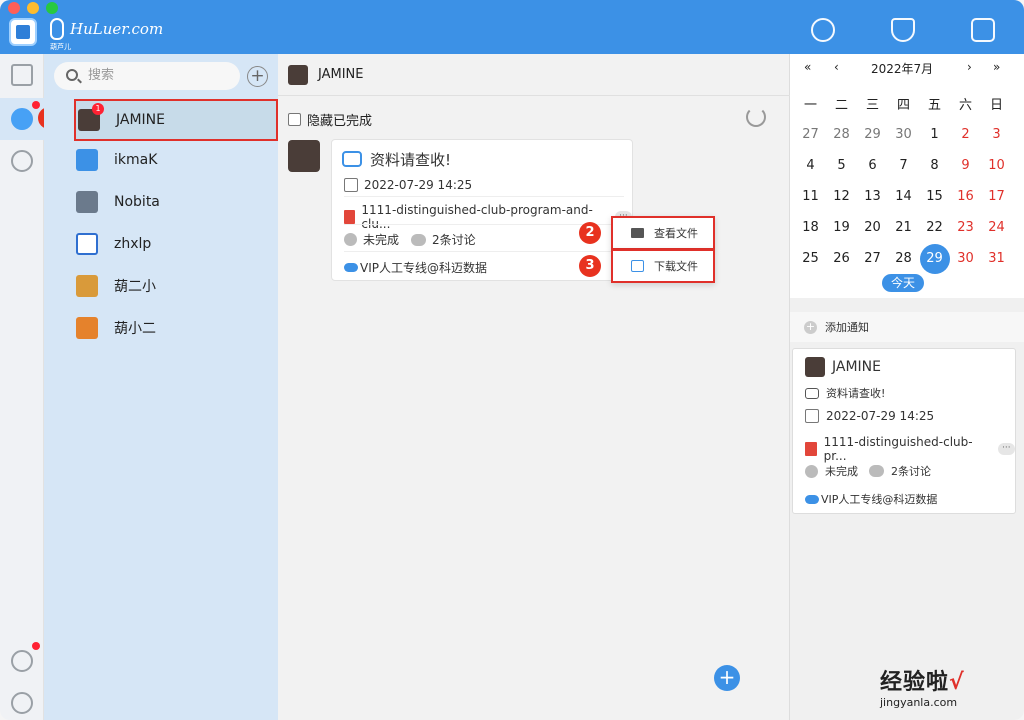 Image resolution: width=1024 pixels, height=720 pixels. What do you see at coordinates (36, 105) in the screenshot?
I see `unread-dot` at bounding box center [36, 105].